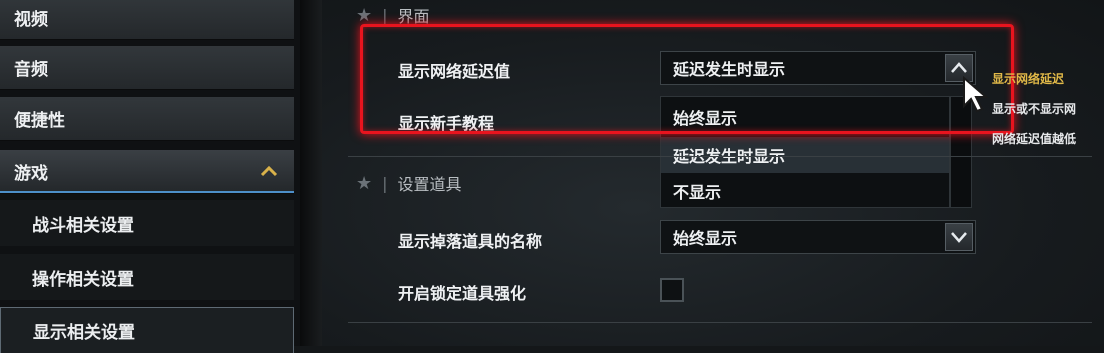 The height and width of the screenshot is (353, 1104). What do you see at coordinates (413, 16) in the screenshot?
I see `section-title: 界面` at bounding box center [413, 16].